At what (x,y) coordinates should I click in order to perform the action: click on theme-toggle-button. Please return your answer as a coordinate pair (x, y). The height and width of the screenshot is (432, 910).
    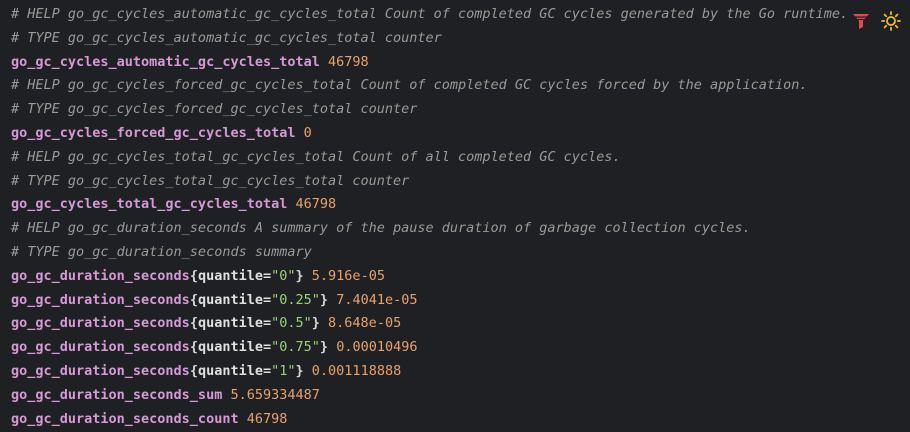
    Looking at the image, I should click on (891, 21).